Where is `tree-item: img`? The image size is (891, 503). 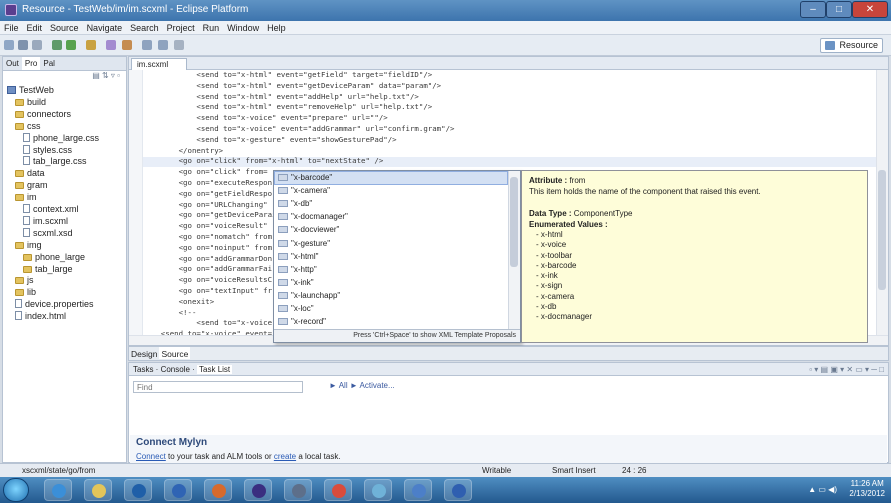
tree-item: img is located at coordinates (28, 245).